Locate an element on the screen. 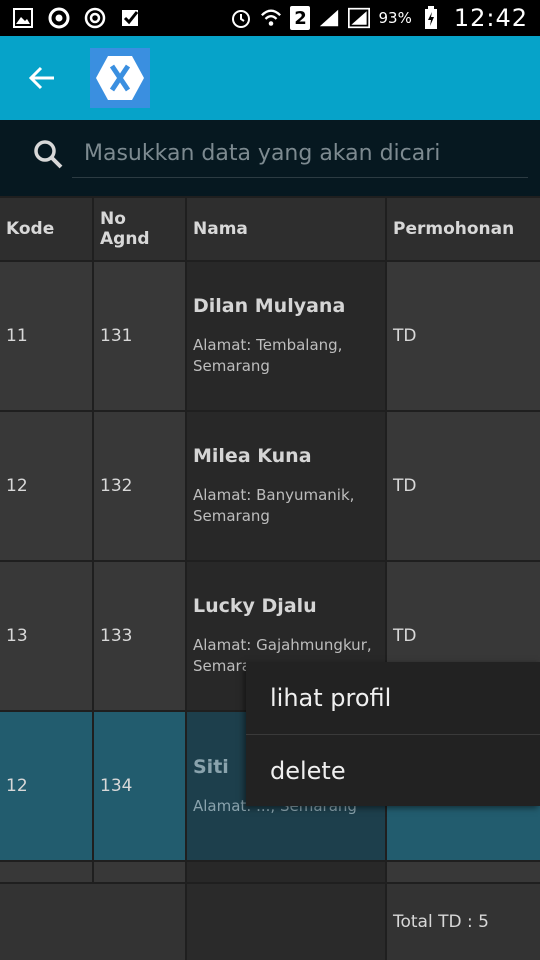 This screenshot has width=540, height=960. clock: 12:42 is located at coordinates (490, 18).